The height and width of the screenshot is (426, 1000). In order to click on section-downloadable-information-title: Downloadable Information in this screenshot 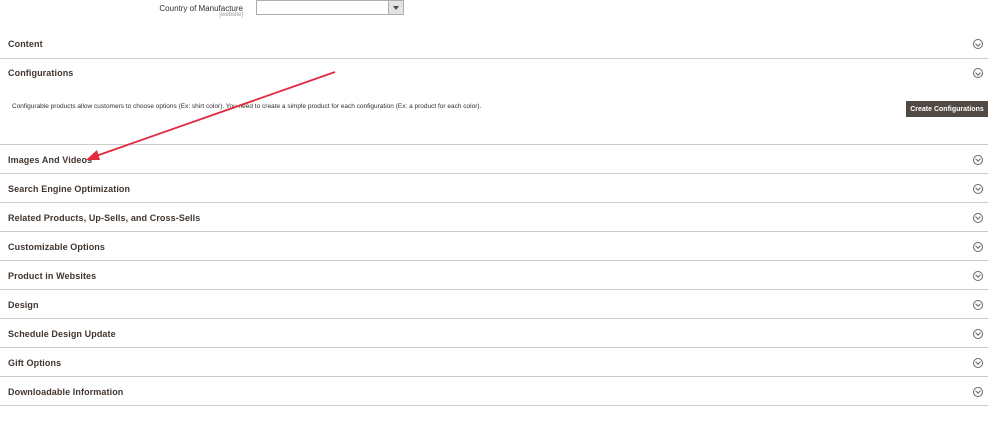, I will do `click(66, 391)`.